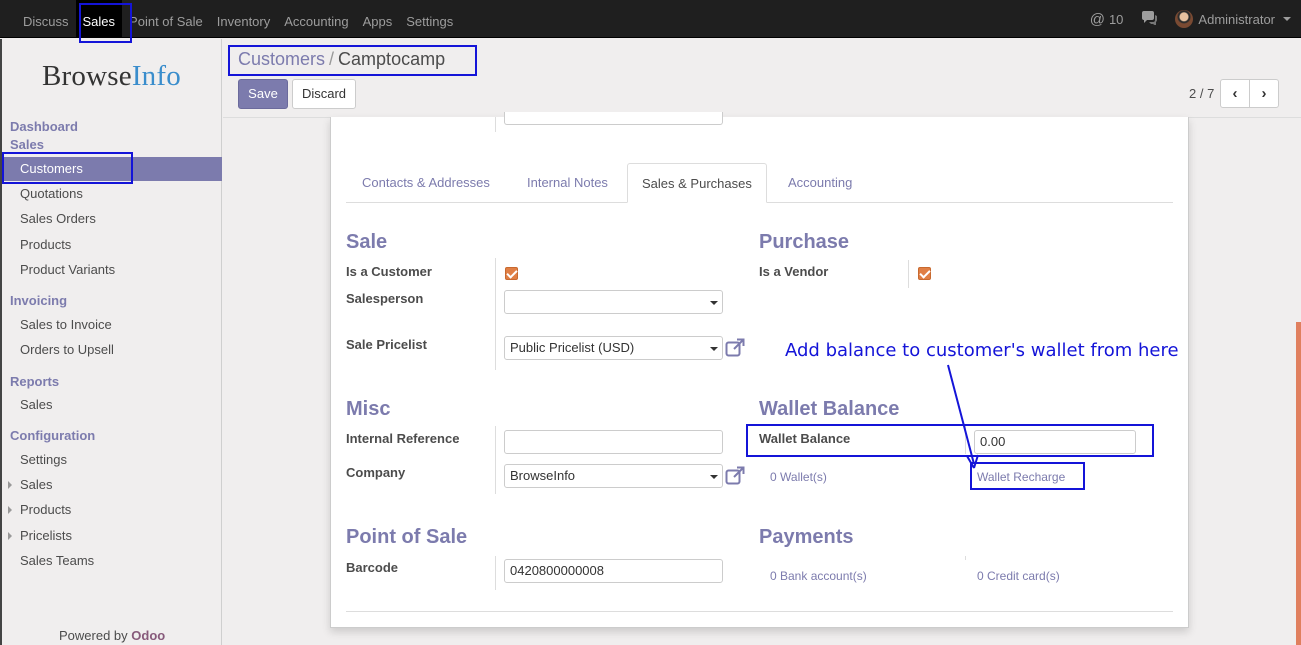  Describe the element at coordinates (93, 635) in the screenshot. I see `powered-by-label: Powered by` at that location.